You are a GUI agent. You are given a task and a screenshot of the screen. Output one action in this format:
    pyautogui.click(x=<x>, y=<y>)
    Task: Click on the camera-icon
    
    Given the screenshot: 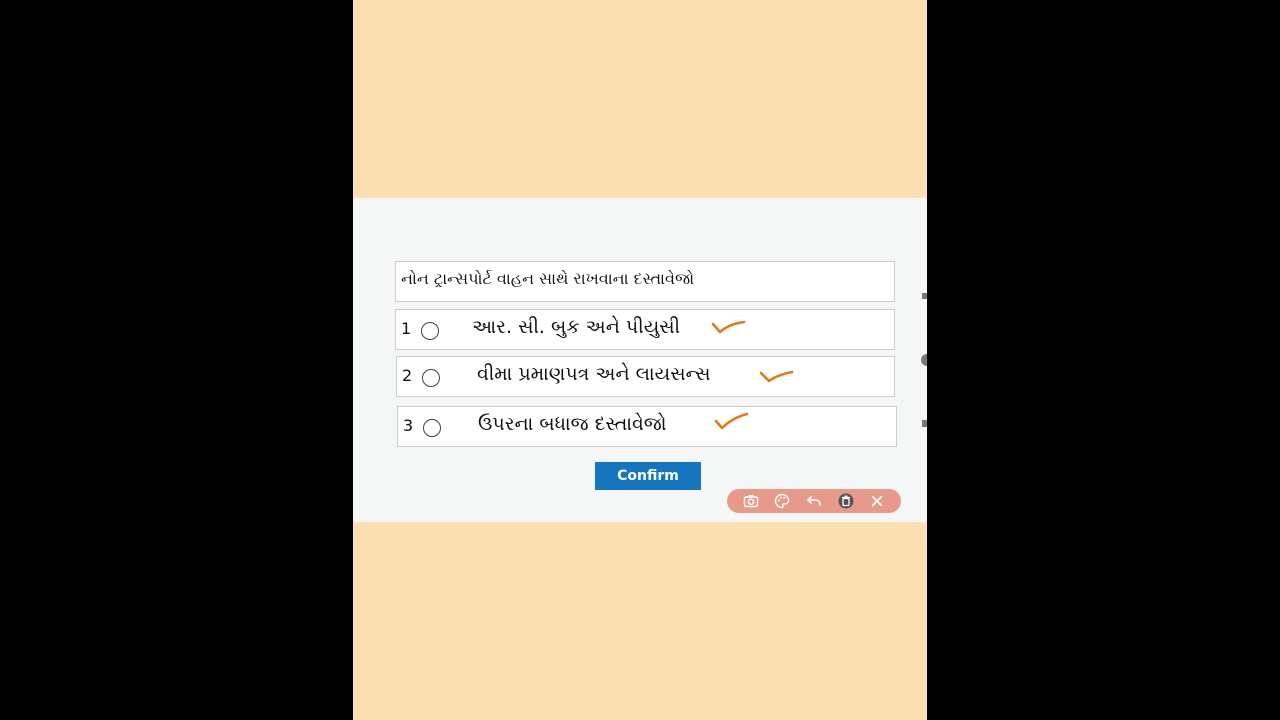 What is the action you would take?
    pyautogui.click(x=751, y=501)
    